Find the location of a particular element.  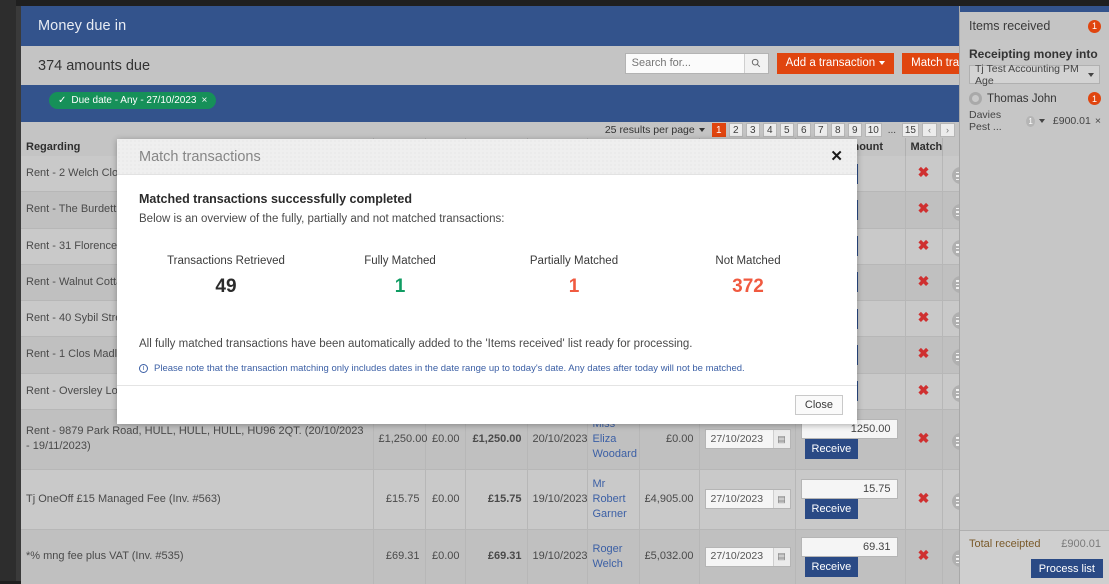

close-icon: ✕ is located at coordinates (836, 156).